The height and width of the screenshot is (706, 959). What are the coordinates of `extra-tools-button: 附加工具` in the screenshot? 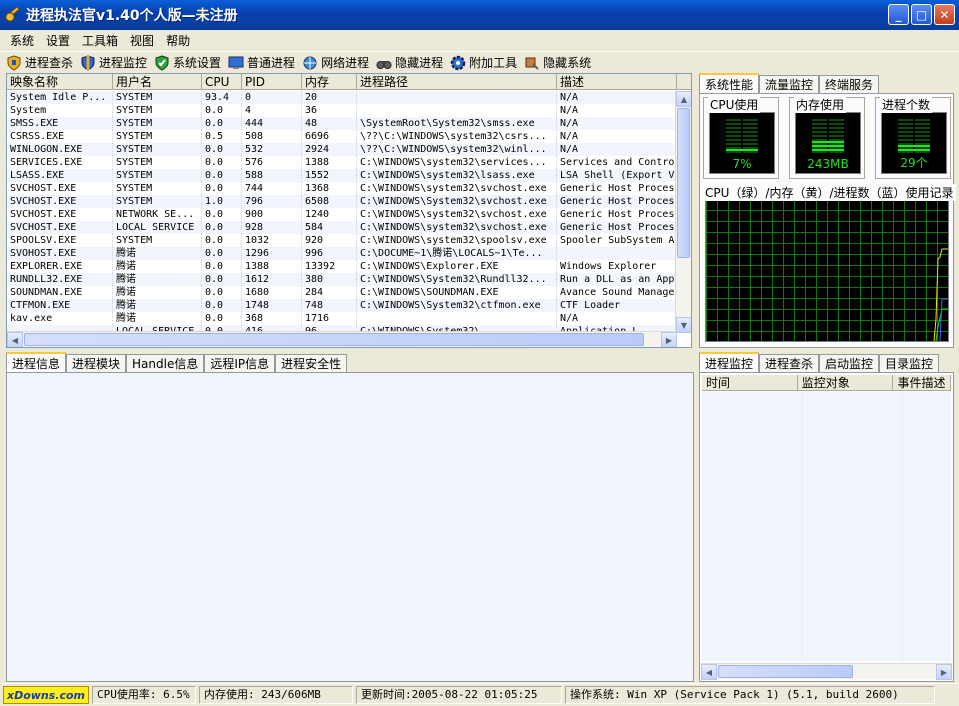 It's located at (483, 62).